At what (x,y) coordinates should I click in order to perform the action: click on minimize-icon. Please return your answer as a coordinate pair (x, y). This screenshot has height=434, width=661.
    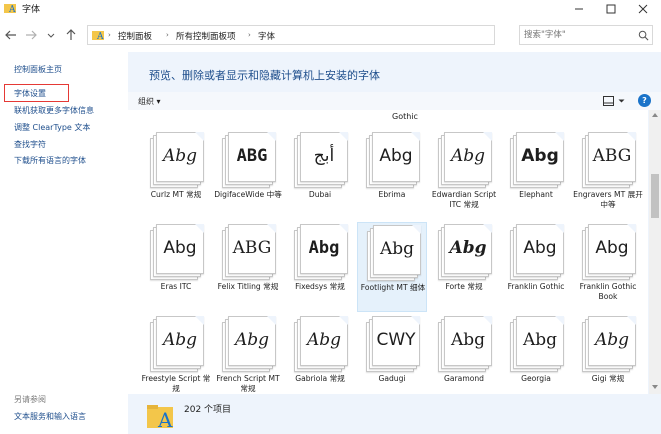
    Looking at the image, I should click on (579, 9).